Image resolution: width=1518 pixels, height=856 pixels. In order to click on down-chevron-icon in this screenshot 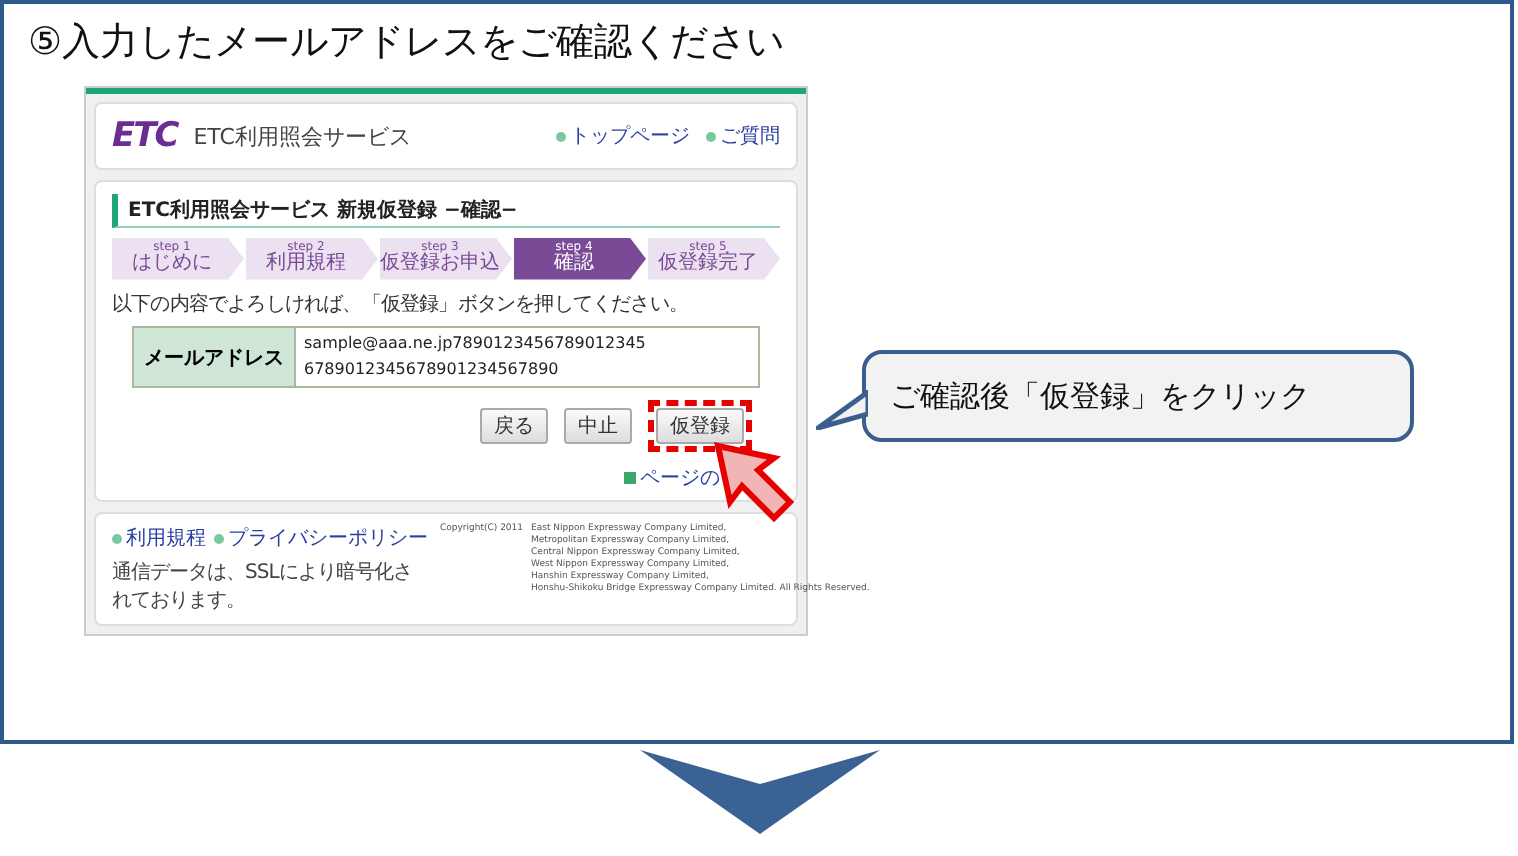, I will do `click(759, 792)`.